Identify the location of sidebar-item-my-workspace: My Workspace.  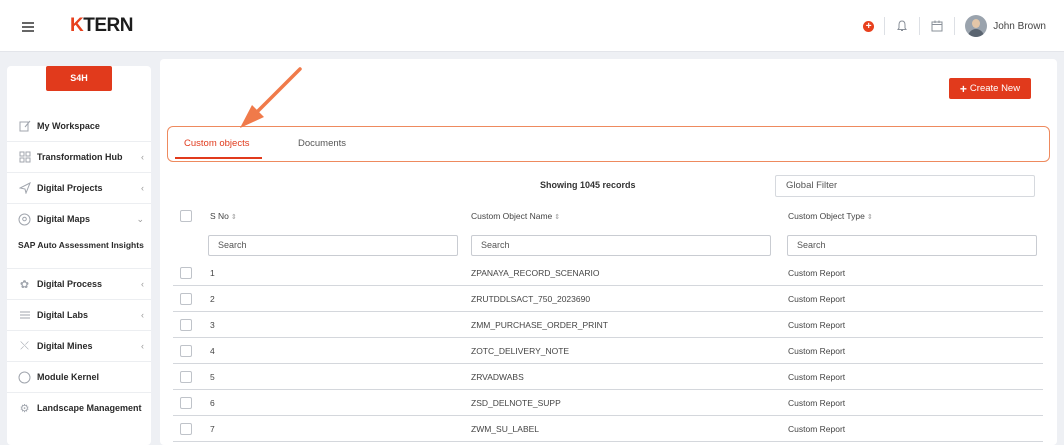
(79, 125).